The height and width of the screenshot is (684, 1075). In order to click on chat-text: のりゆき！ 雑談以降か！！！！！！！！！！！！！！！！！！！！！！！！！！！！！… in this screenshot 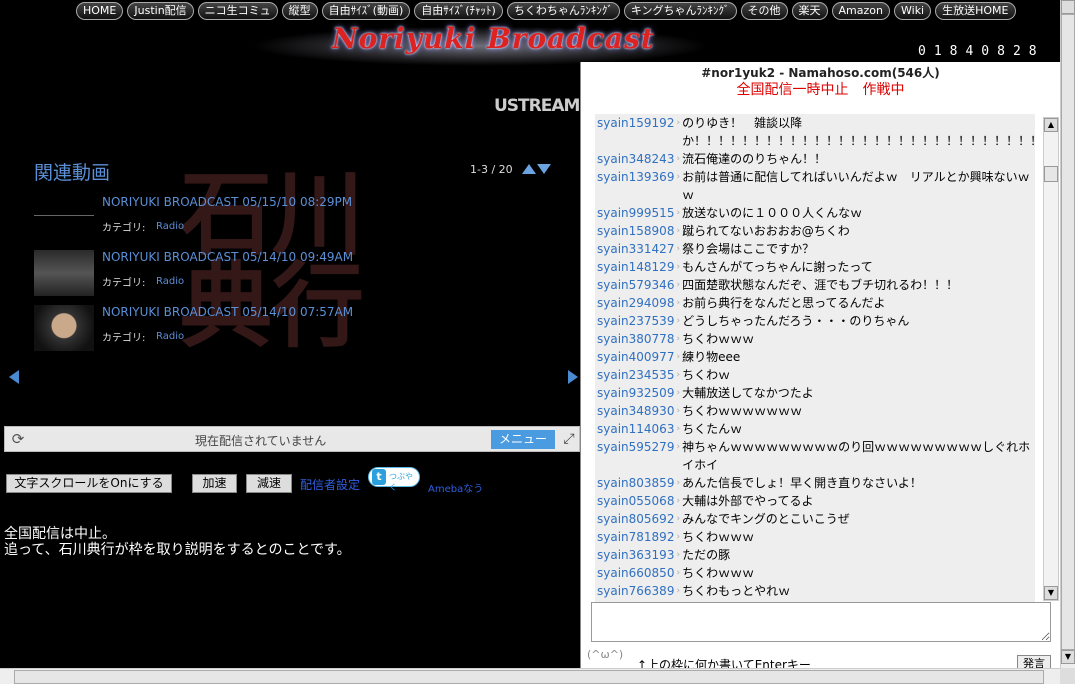, I will do `click(858, 132)`.